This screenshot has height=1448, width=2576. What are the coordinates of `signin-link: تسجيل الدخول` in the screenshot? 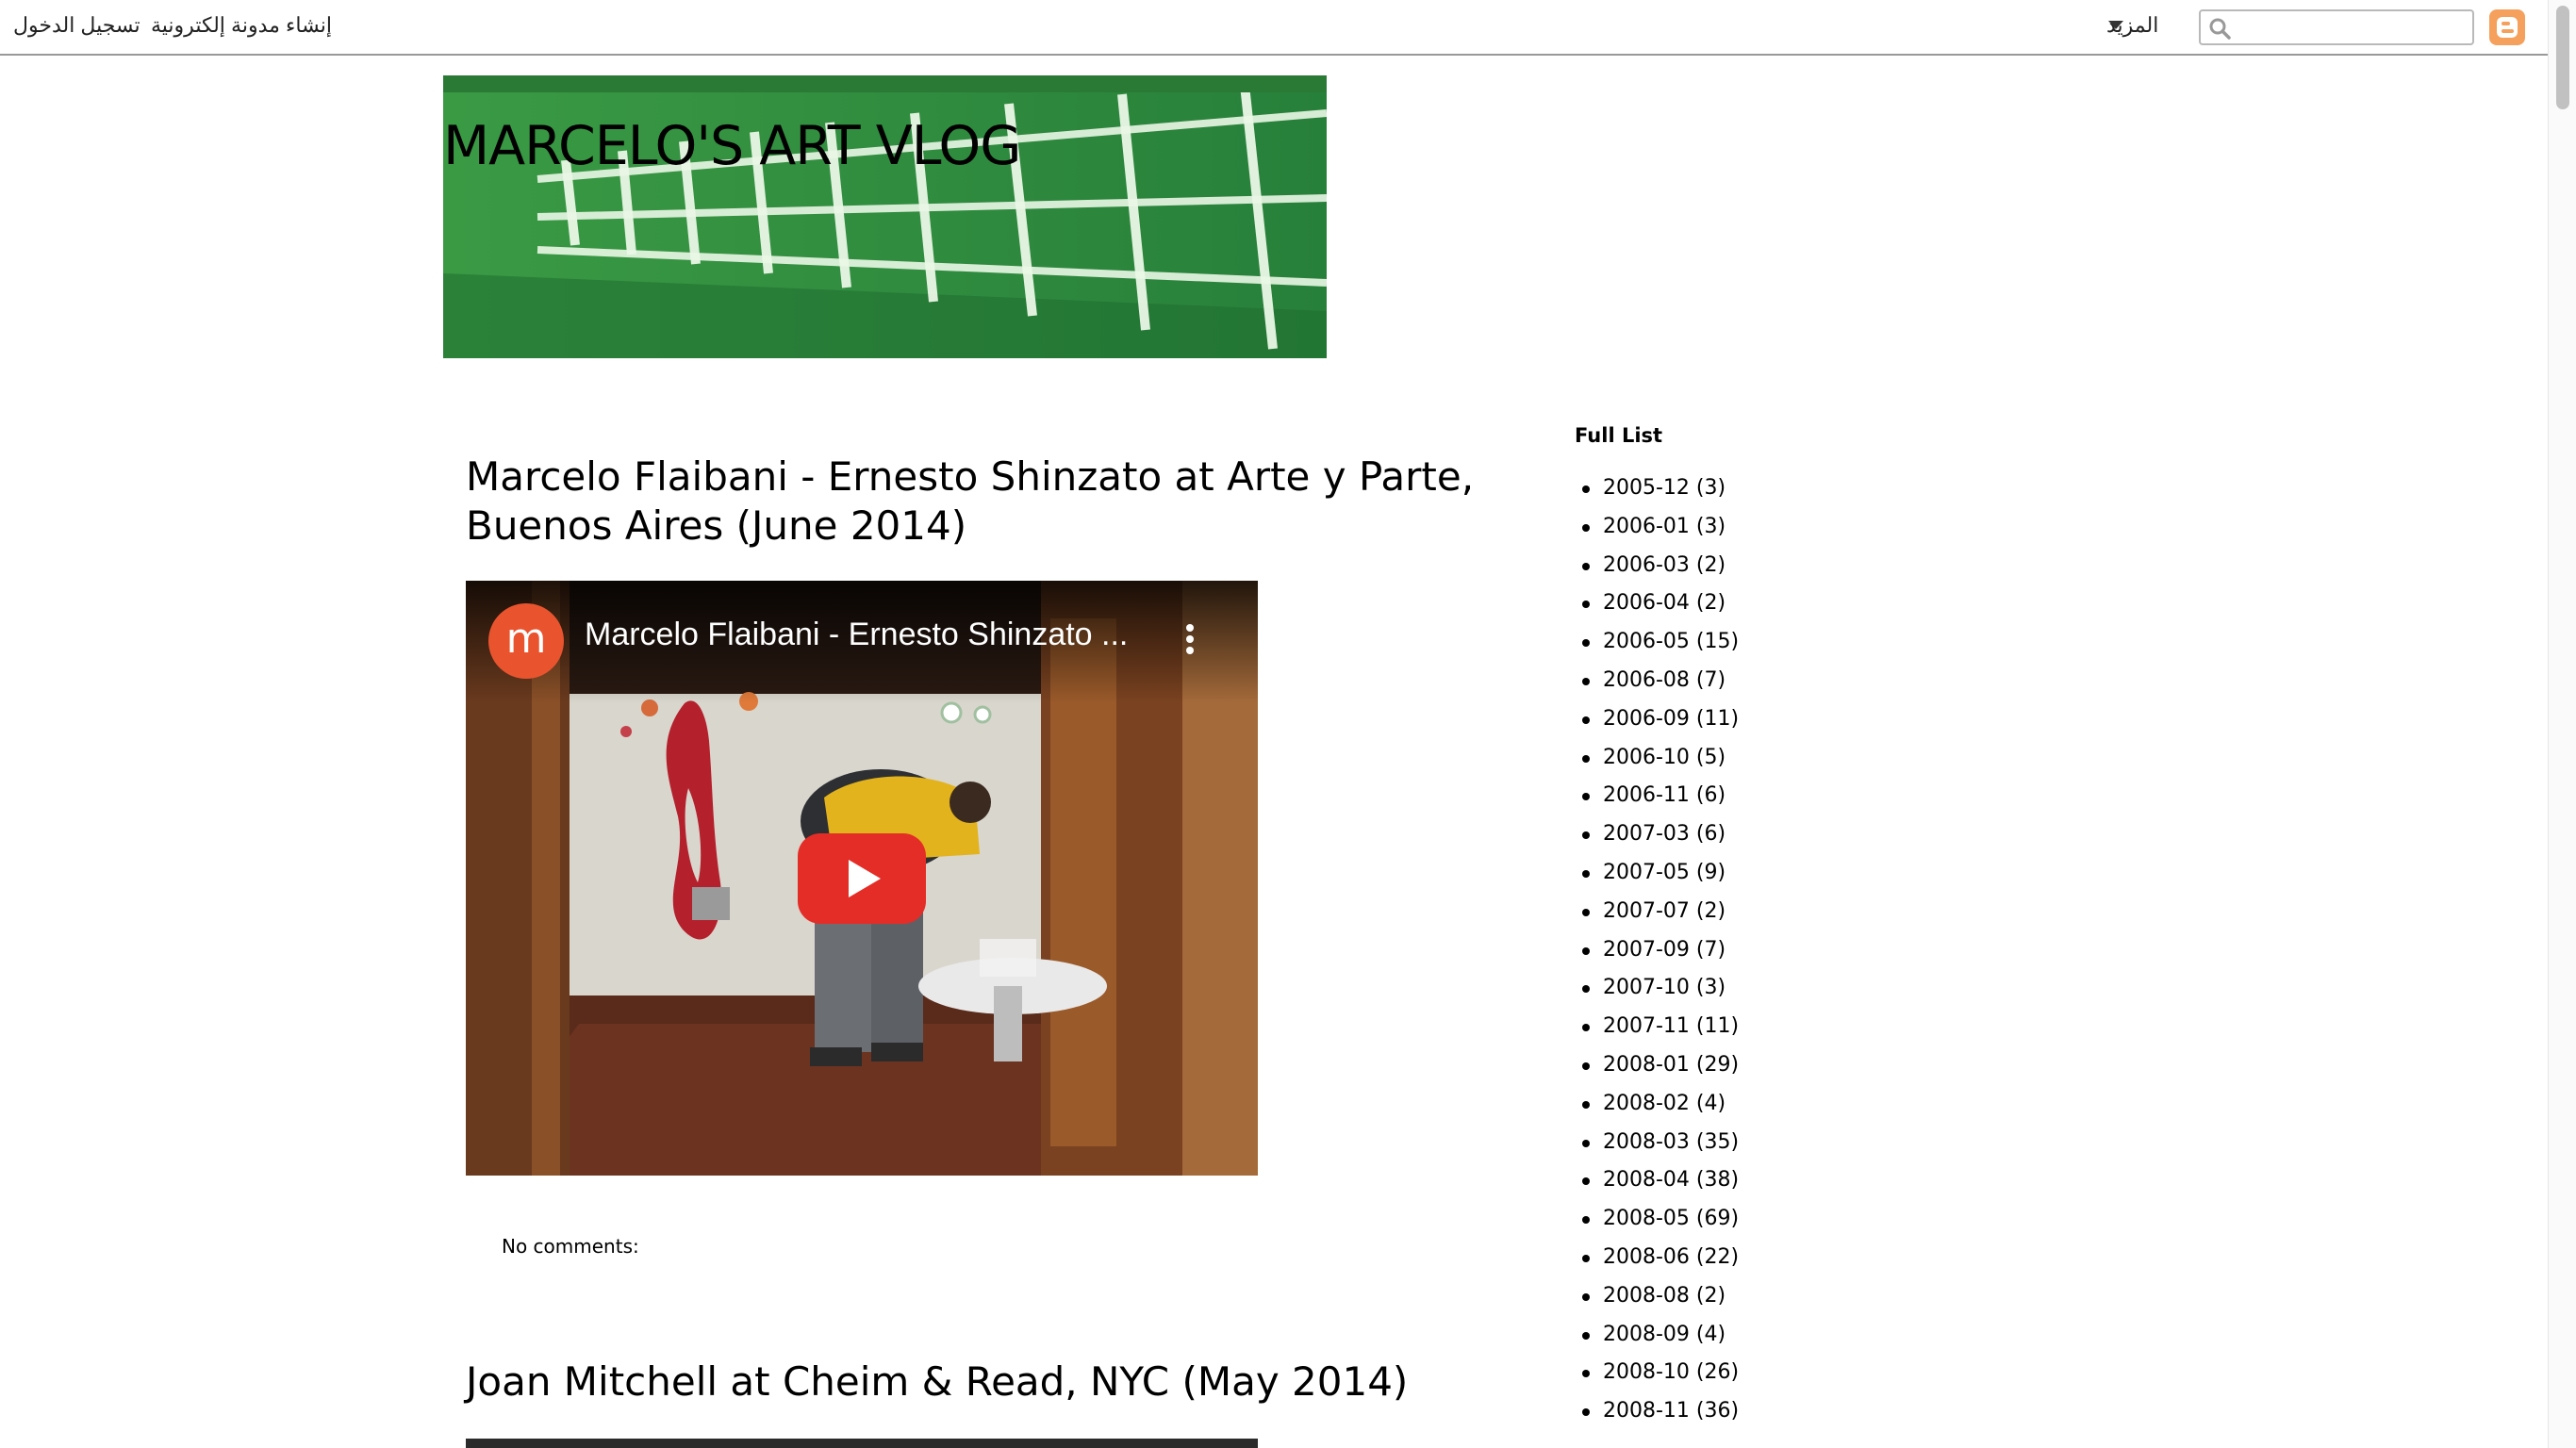 It's located at (76, 25).